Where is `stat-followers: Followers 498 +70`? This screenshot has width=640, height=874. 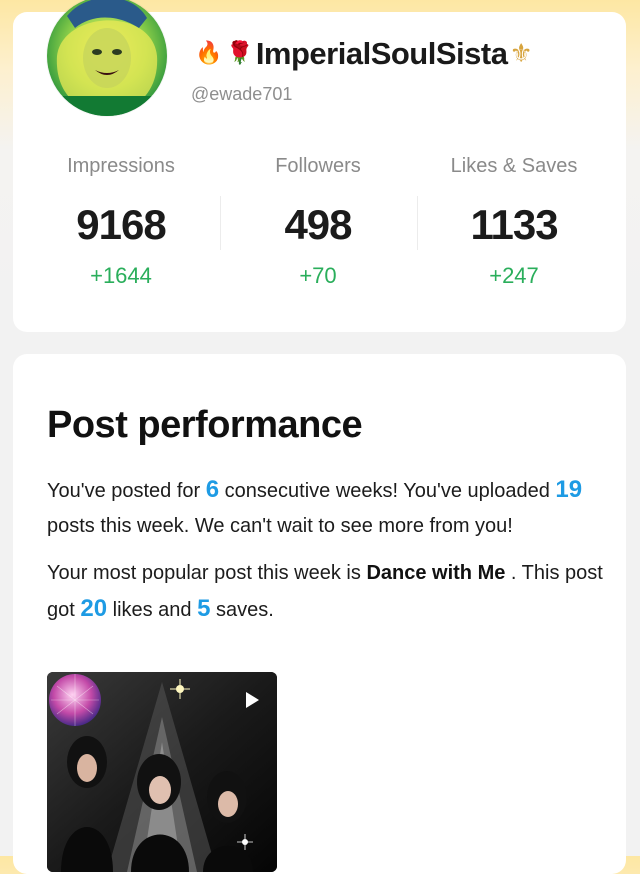
stat-followers: Followers 498 +70 is located at coordinates (318, 220).